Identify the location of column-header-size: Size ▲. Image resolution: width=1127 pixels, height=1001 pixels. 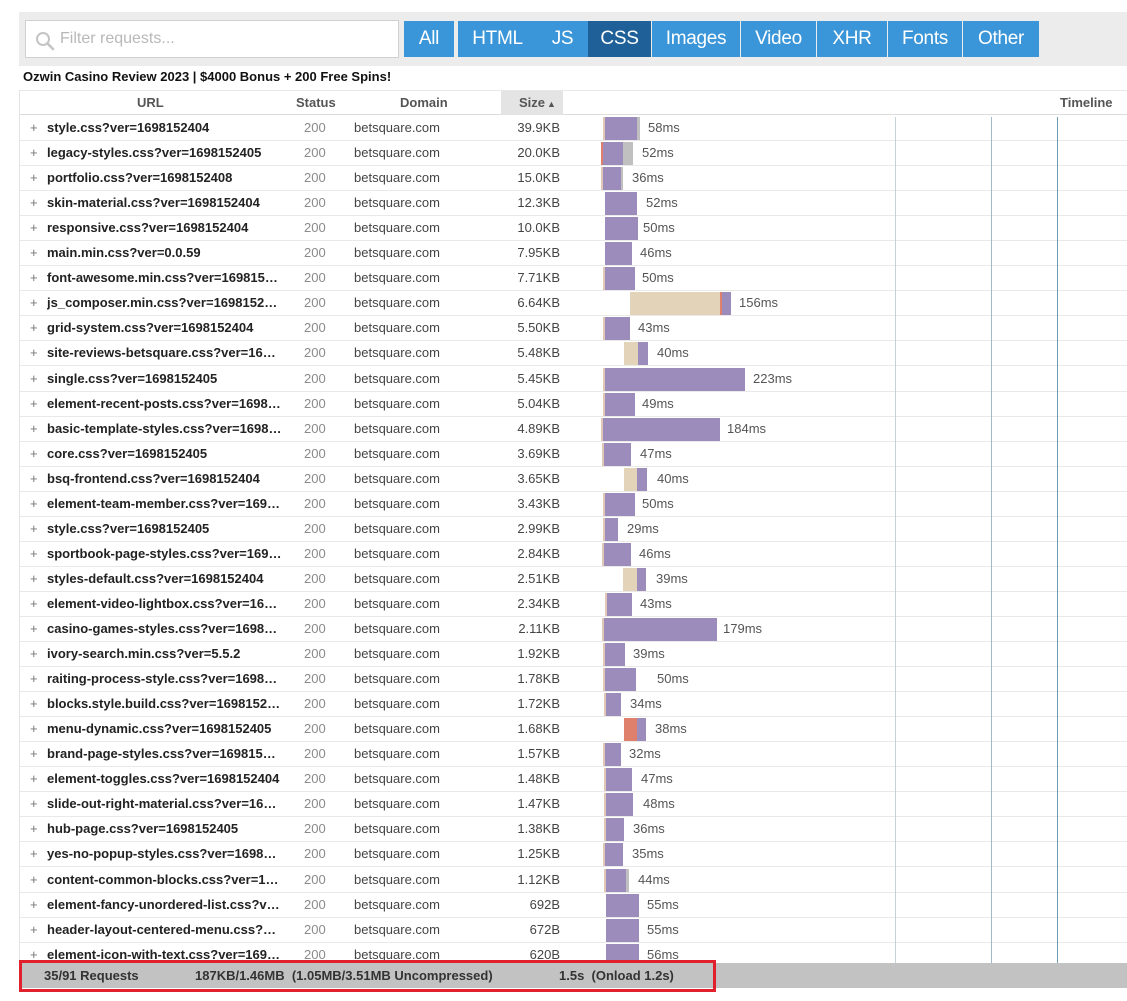
(532, 103).